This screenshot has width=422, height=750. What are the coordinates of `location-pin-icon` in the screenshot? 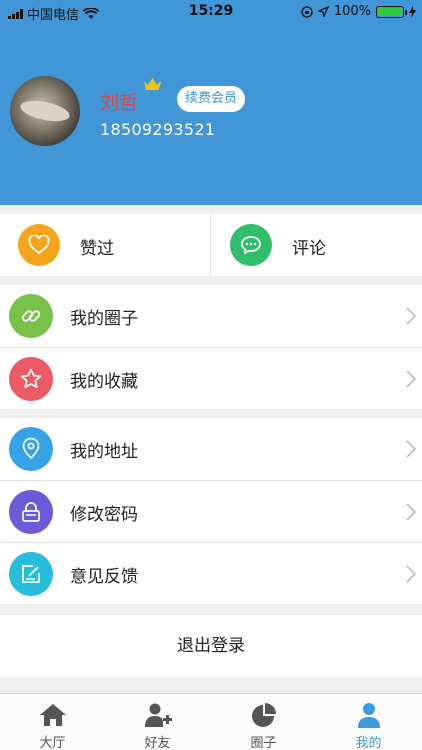 It's located at (31, 449).